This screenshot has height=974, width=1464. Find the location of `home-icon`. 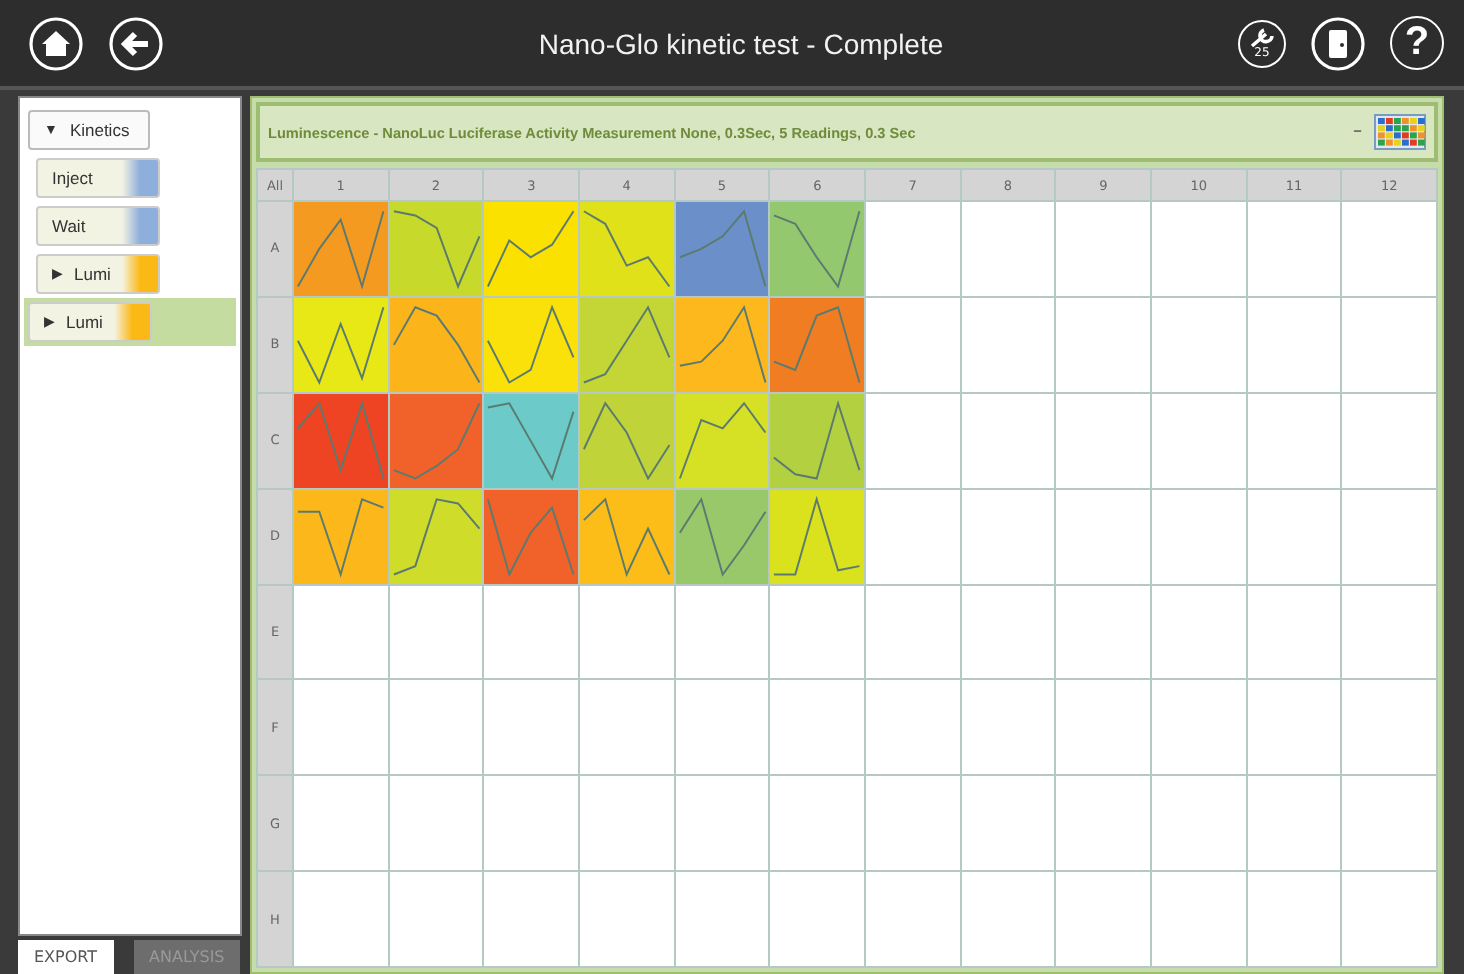

home-icon is located at coordinates (56, 43).